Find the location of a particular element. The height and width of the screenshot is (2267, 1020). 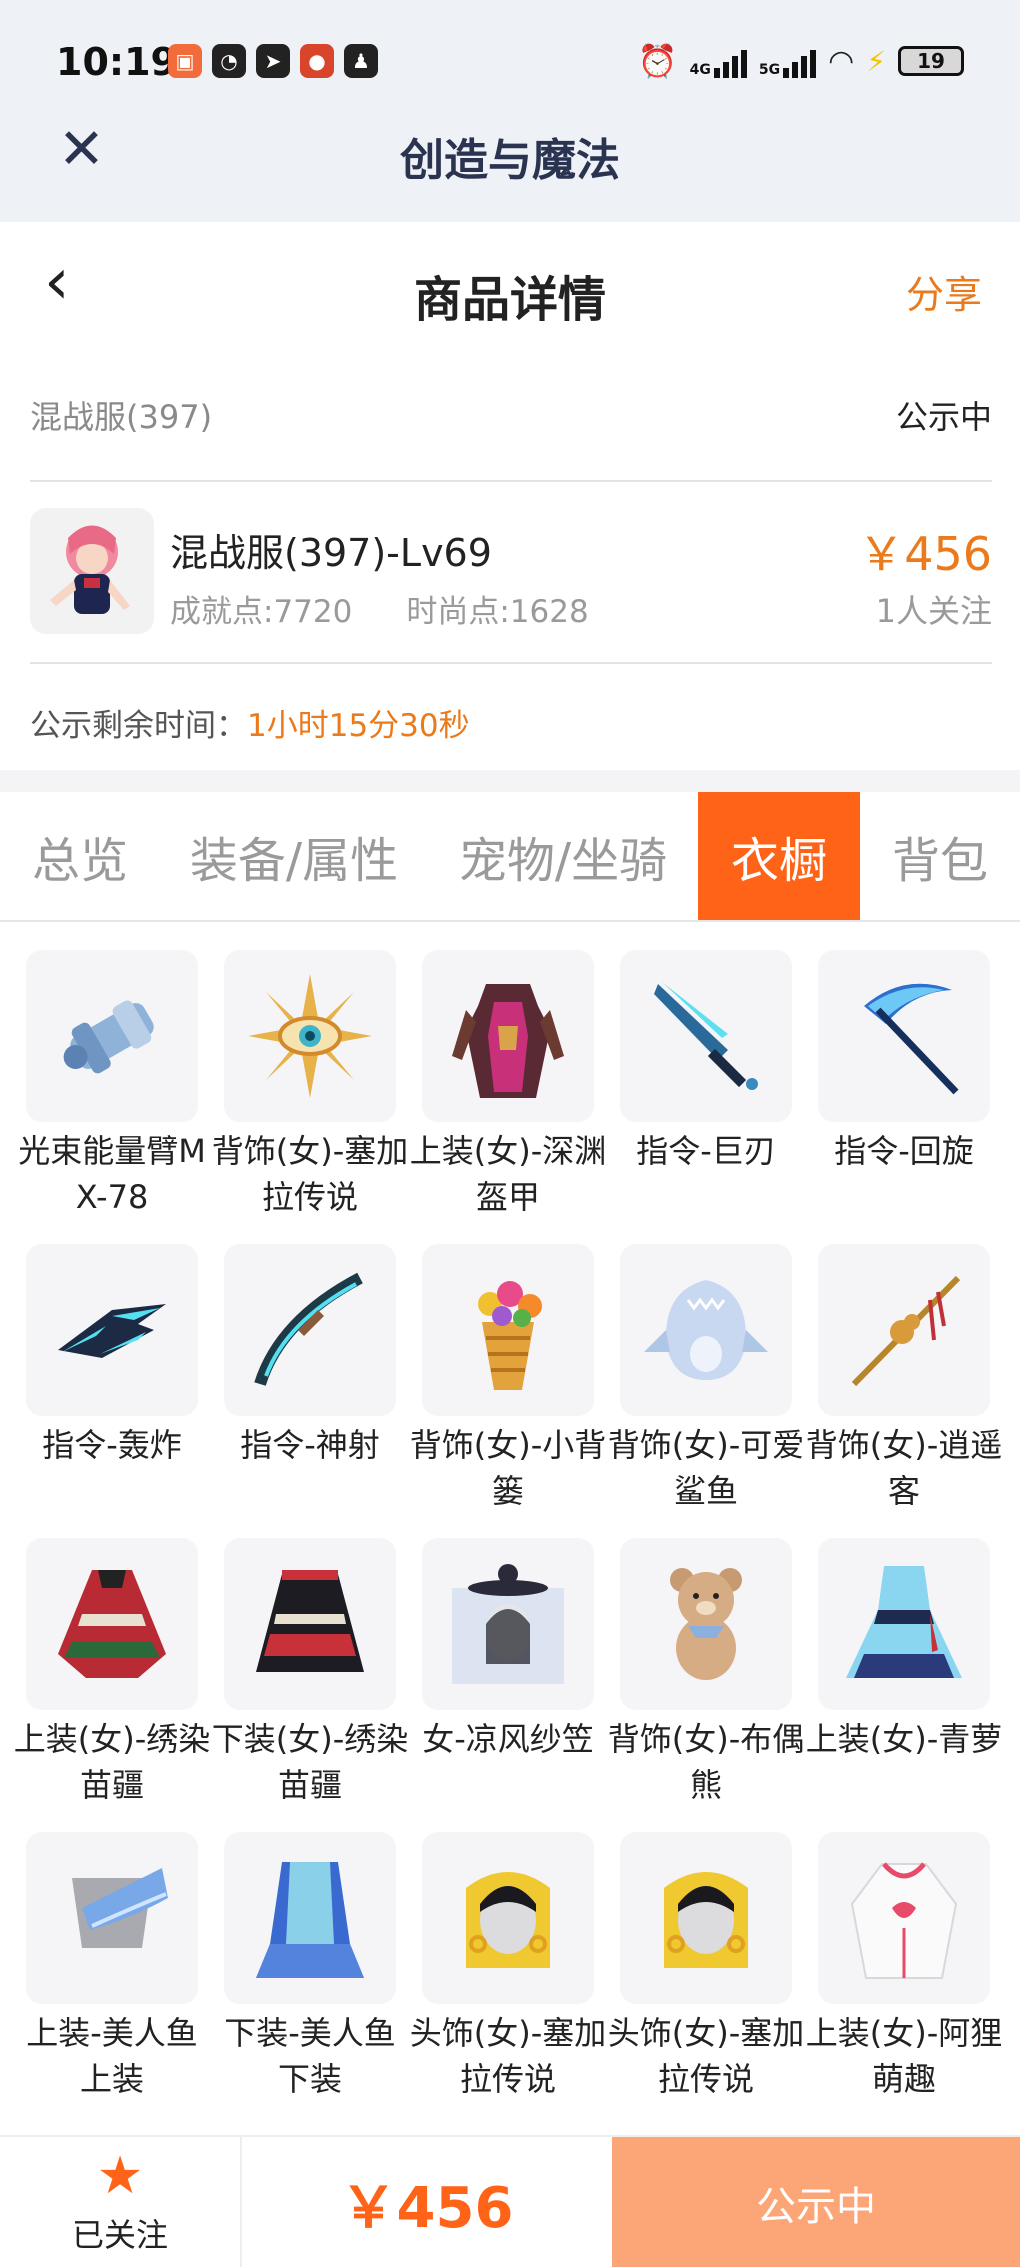

wardrobe-item: 背饰(女)-小背篓 is located at coordinates (508, 1391).